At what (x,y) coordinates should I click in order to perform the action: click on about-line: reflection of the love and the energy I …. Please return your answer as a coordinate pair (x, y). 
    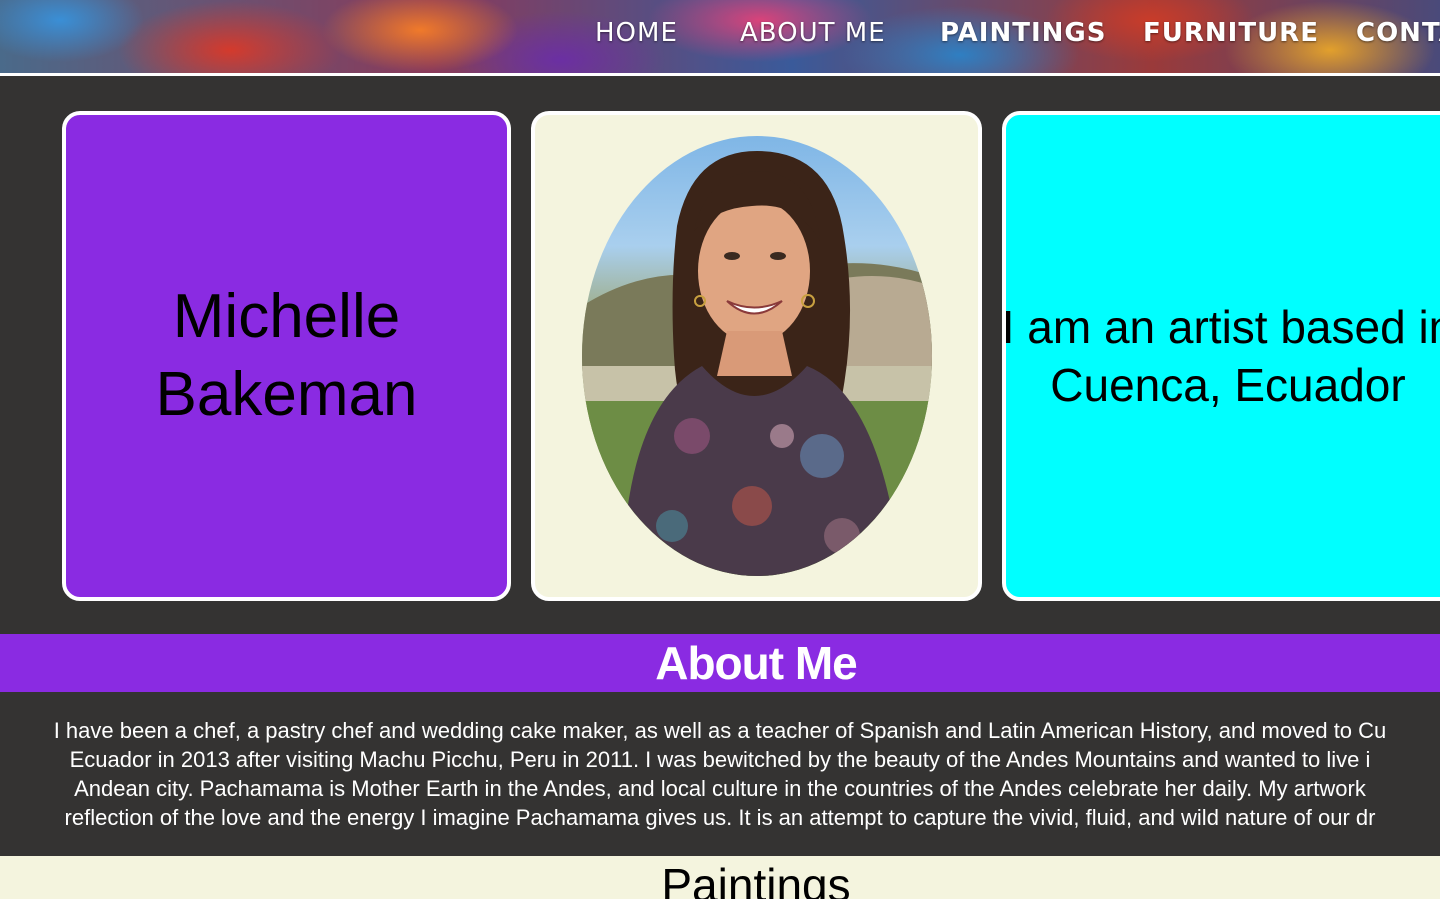
    Looking at the image, I should click on (720, 817).